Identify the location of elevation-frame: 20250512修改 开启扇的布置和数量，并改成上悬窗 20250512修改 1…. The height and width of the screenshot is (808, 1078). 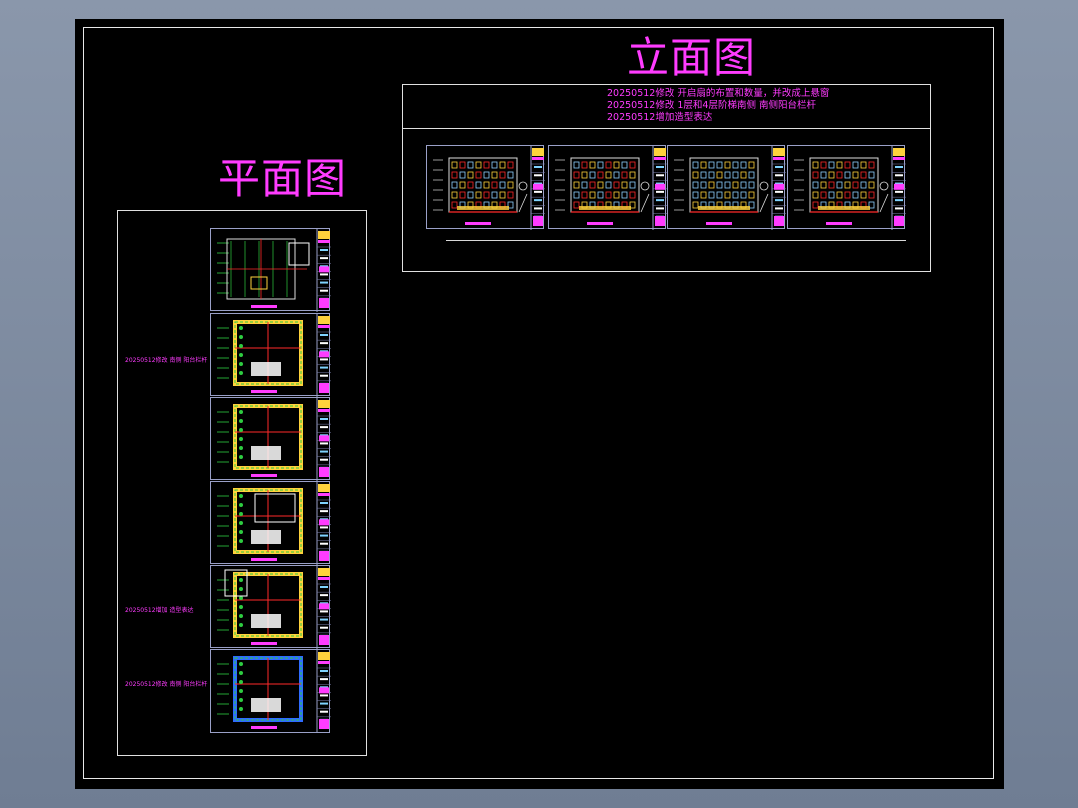
(666, 178).